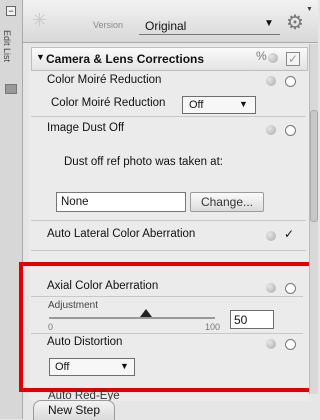  I want to click on color-moire-label: Color Moiré Reduction, so click(108, 103).